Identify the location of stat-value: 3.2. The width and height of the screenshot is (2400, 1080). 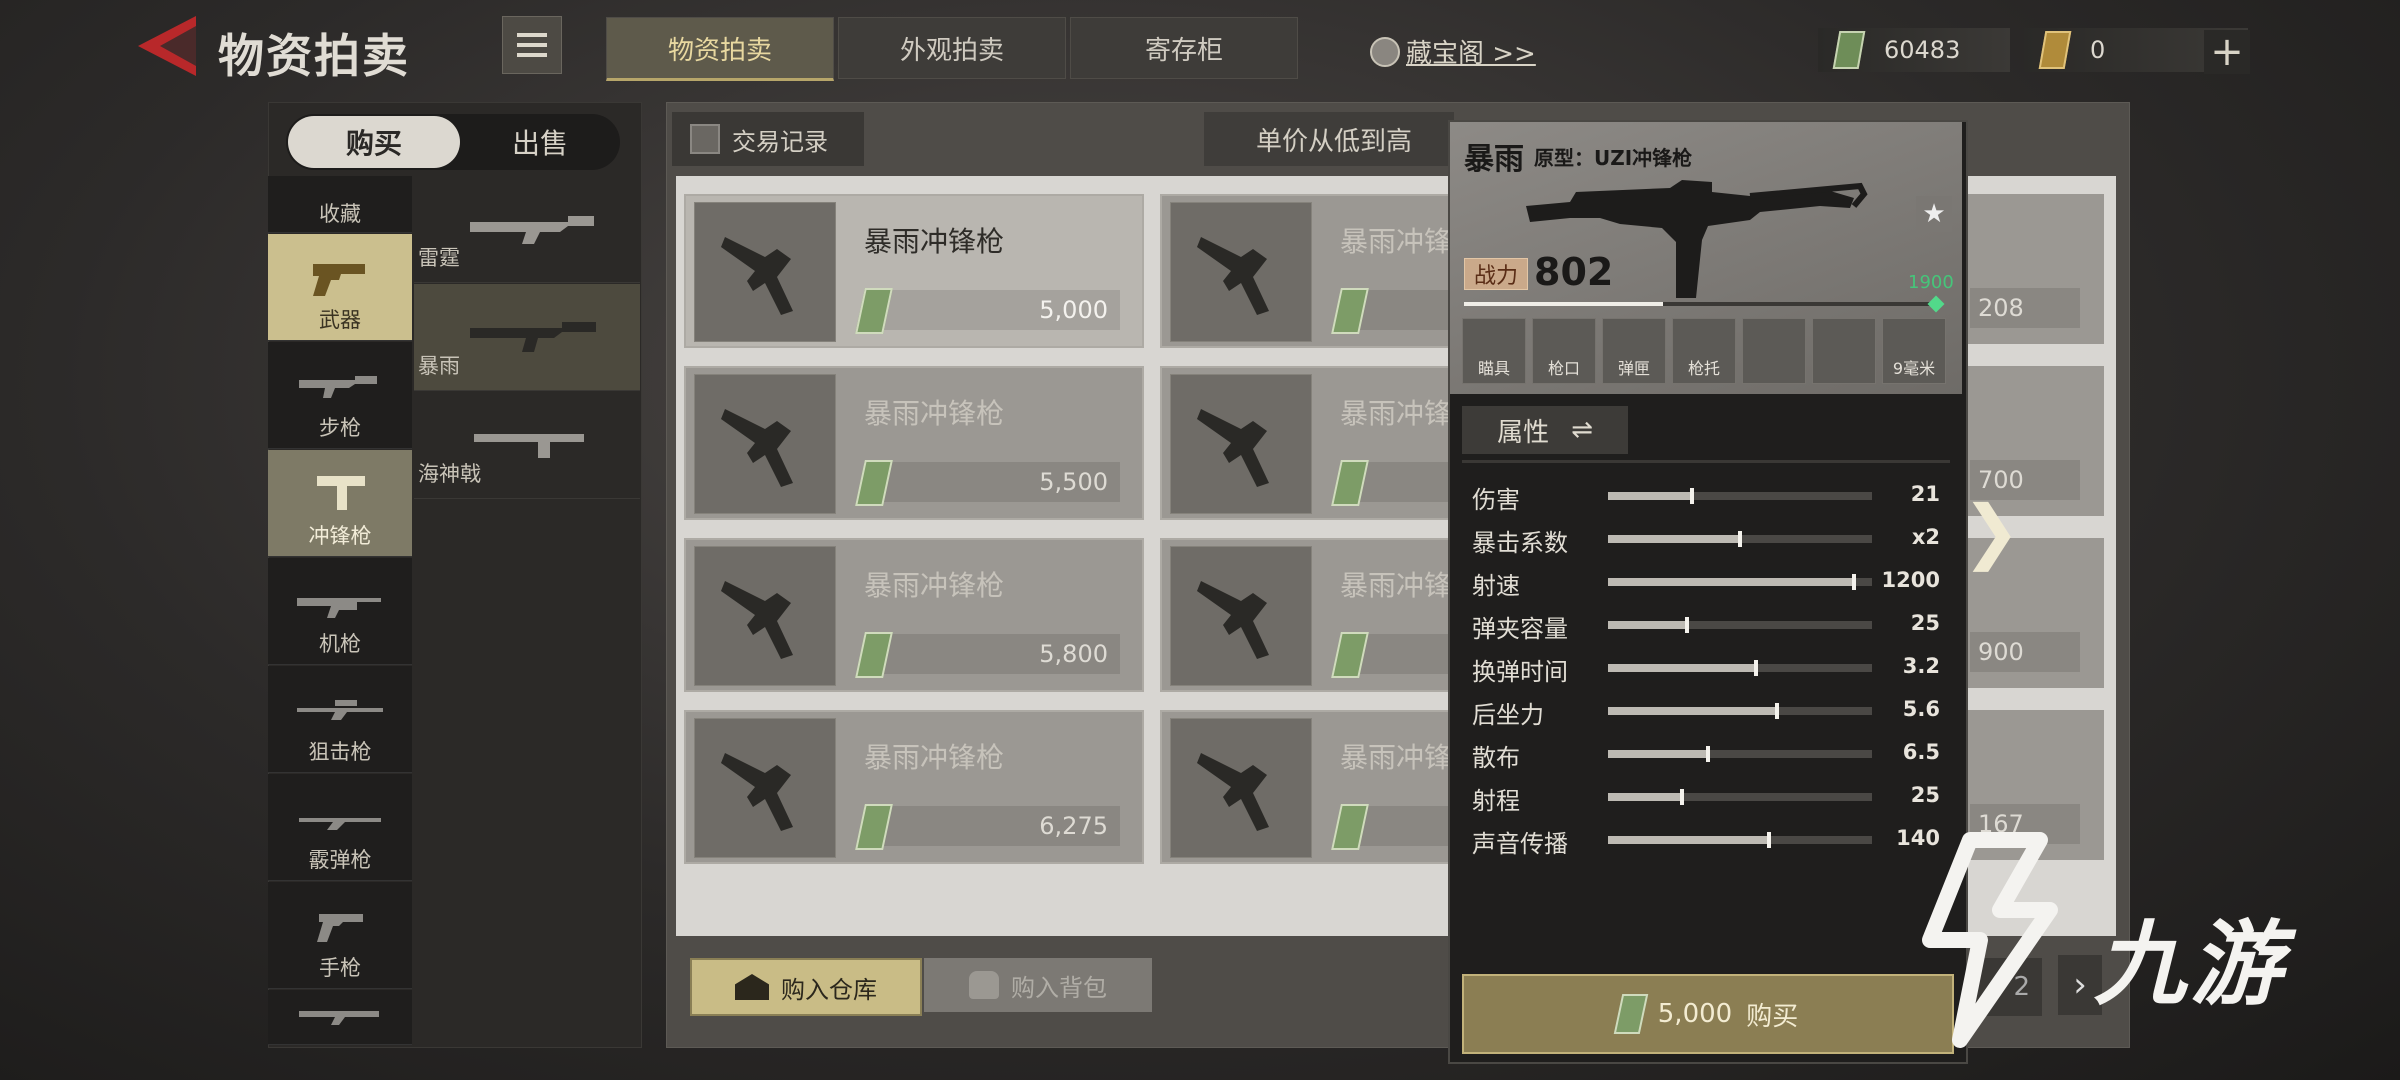
(1921, 666).